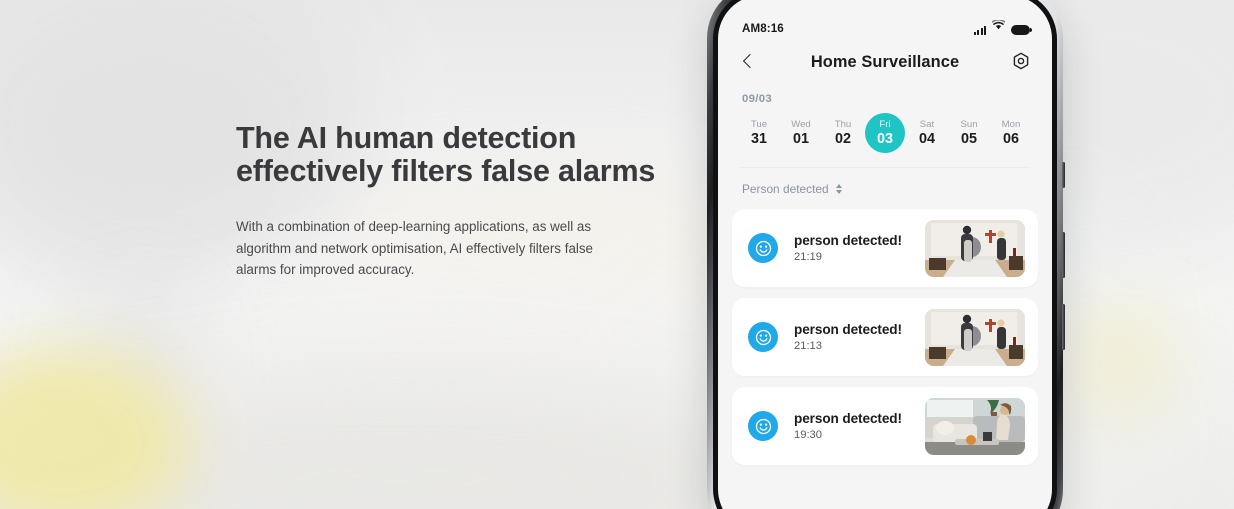 Image resolution: width=1234 pixels, height=509 pixels. I want to click on date-cell-01: Wed 01, so click(801, 133).